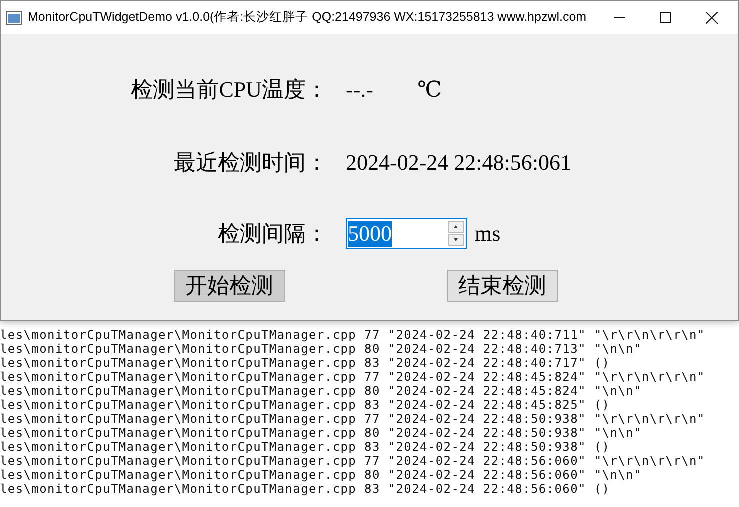 The height and width of the screenshot is (507, 739). Describe the element at coordinates (406, 233) in the screenshot. I see `interval-spinbox: 5000` at that location.